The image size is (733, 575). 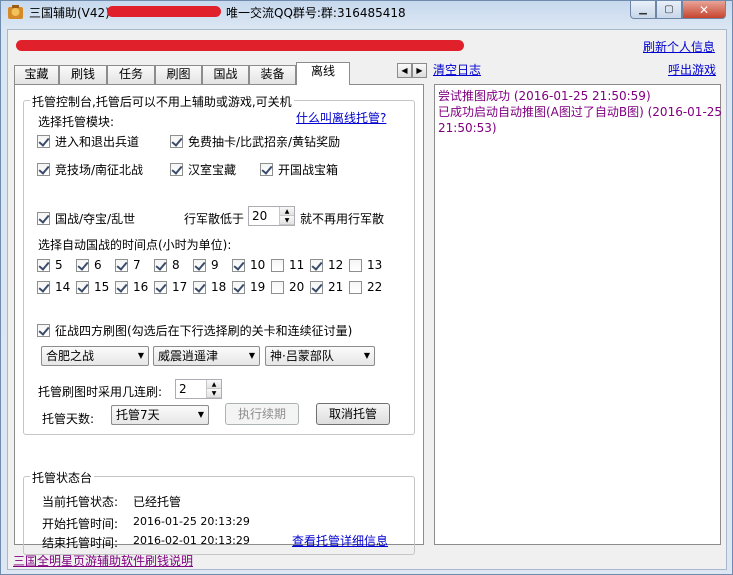 What do you see at coordinates (53, 287) in the screenshot?
I see `hour-checkbox: 14` at bounding box center [53, 287].